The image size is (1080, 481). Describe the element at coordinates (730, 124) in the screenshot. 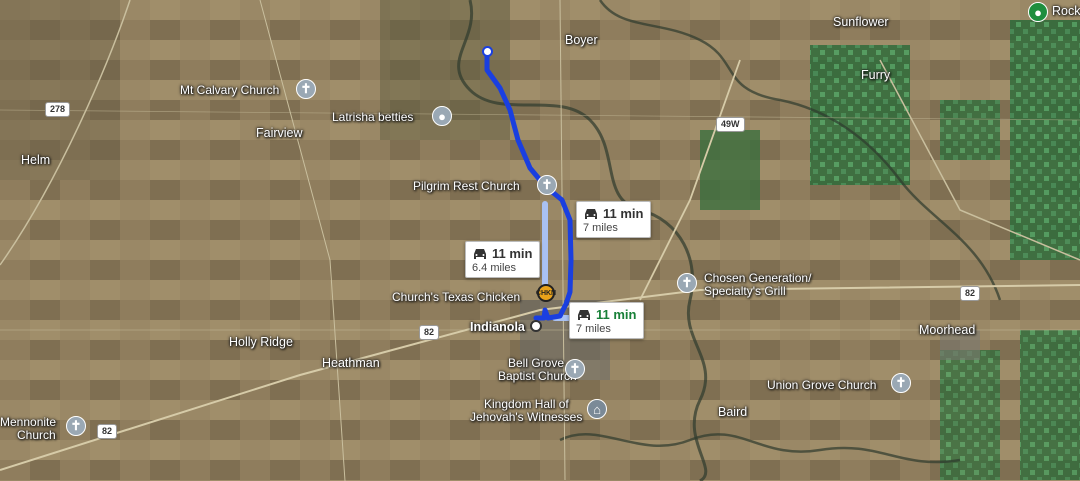

I see `highway-49w-shield: 49W` at that location.